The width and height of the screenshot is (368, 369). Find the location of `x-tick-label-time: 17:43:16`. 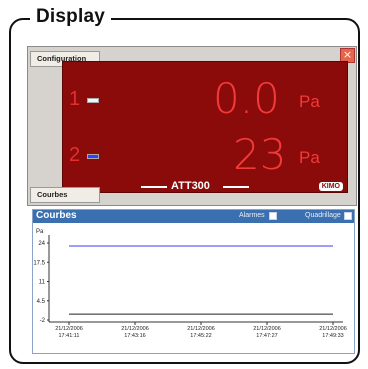

x-tick-label-time: 17:43:16 is located at coordinates (134, 336).